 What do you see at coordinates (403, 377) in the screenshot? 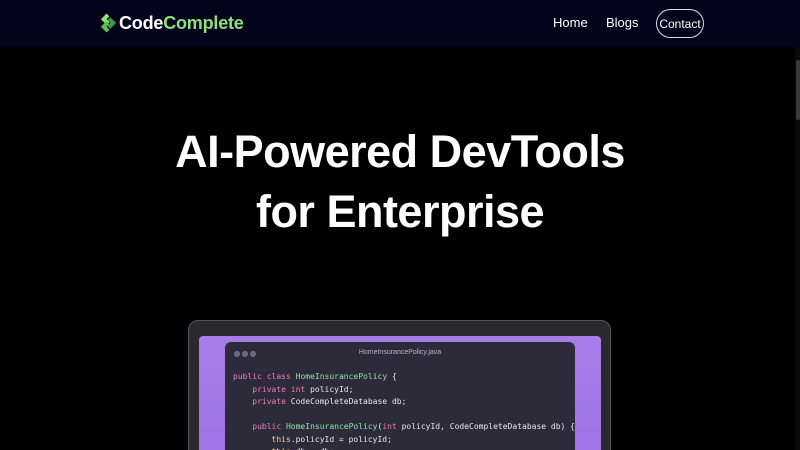
I see `code-line: public class HomeInsurancePolicy {` at bounding box center [403, 377].